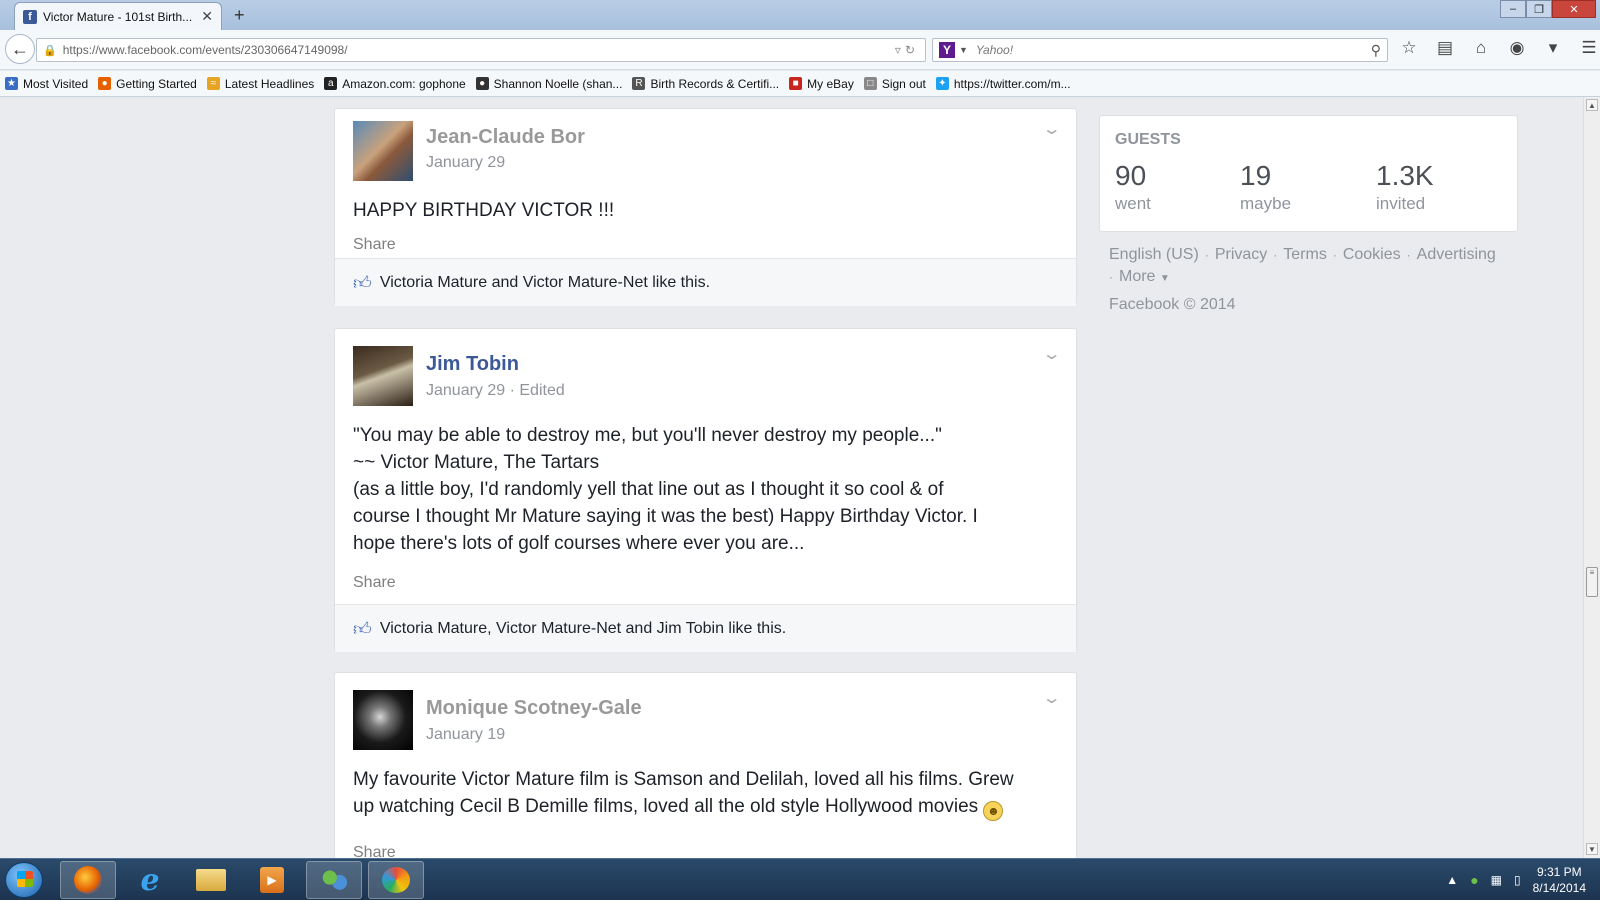 The width and height of the screenshot is (1600, 900). I want to click on start-button, so click(24, 880).